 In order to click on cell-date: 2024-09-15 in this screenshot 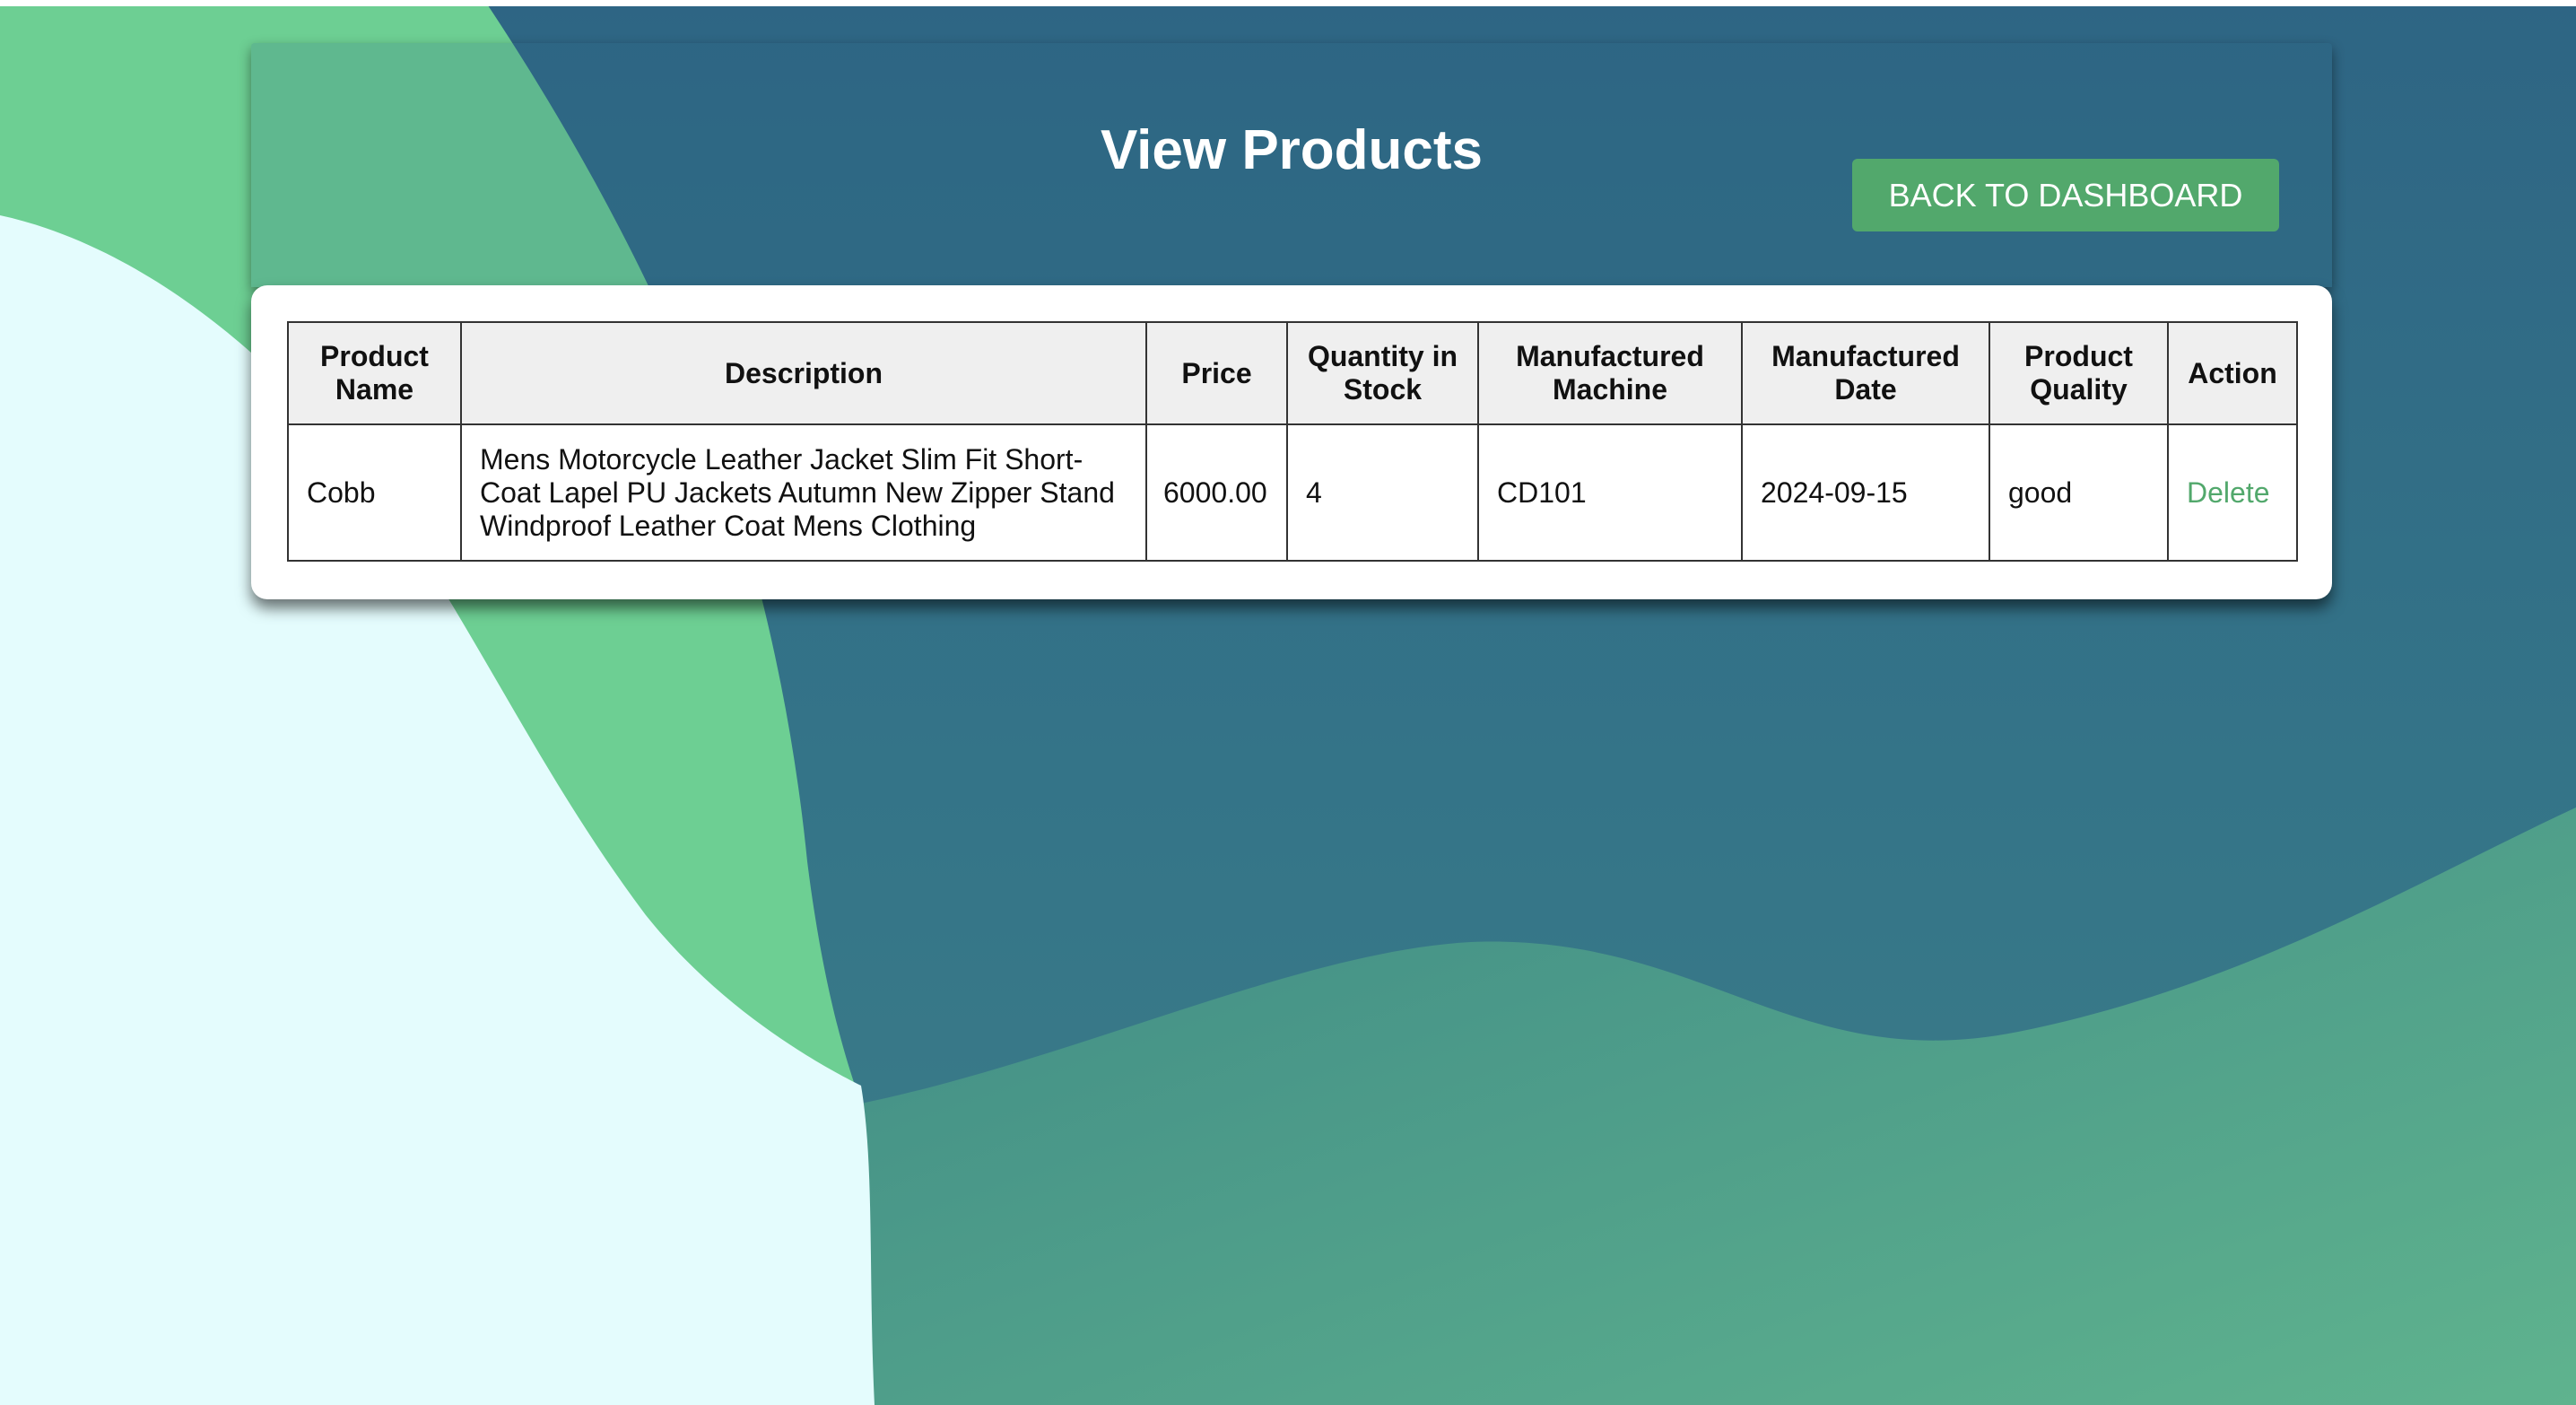, I will do `click(1865, 492)`.